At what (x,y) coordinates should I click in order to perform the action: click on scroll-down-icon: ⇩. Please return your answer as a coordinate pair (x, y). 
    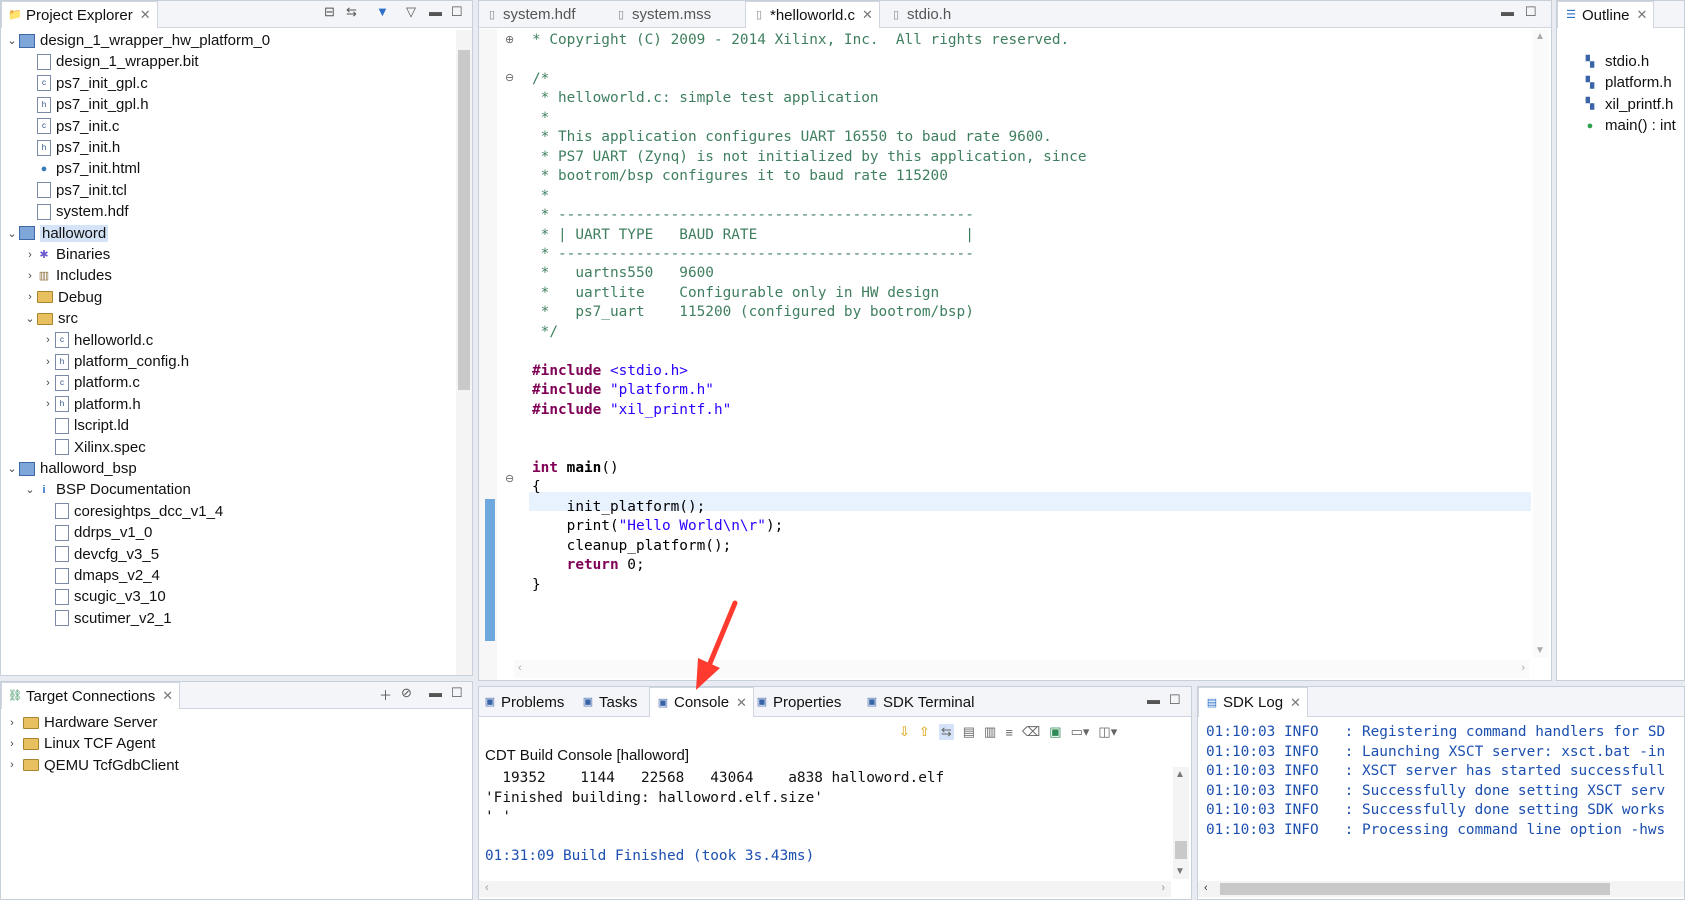
    Looking at the image, I should click on (904, 732).